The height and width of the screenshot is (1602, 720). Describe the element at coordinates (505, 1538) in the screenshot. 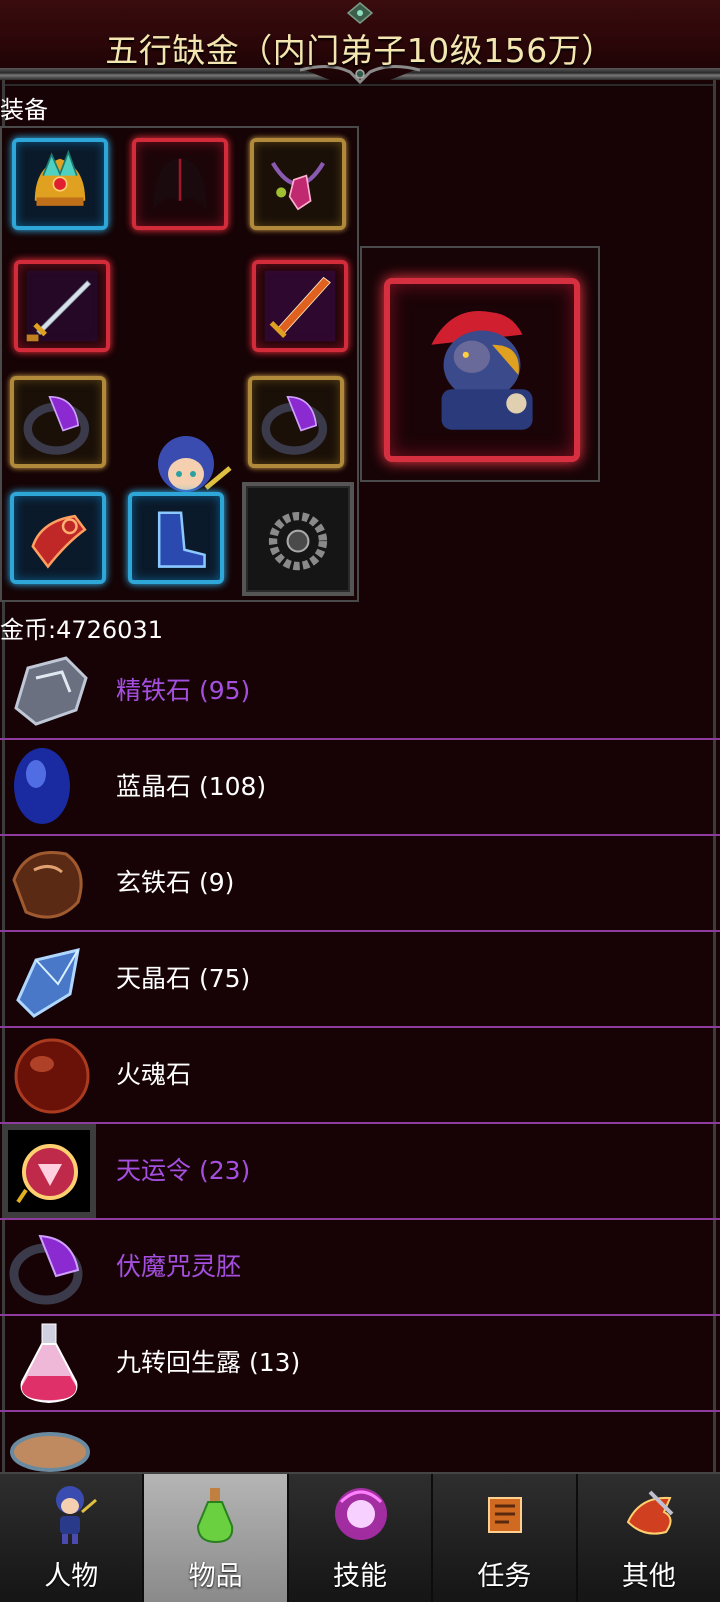

I see `tab-quests: 任务` at that location.